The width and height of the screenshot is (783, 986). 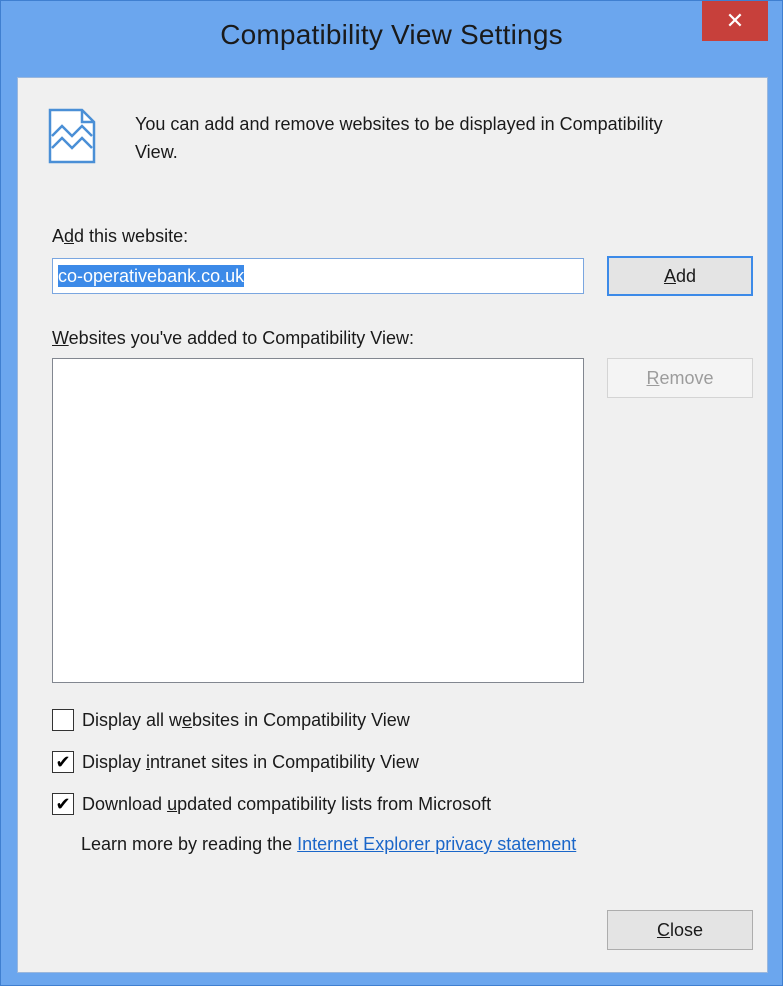 I want to click on dialog-title: Compatibility View Settings, so click(x=391, y=34).